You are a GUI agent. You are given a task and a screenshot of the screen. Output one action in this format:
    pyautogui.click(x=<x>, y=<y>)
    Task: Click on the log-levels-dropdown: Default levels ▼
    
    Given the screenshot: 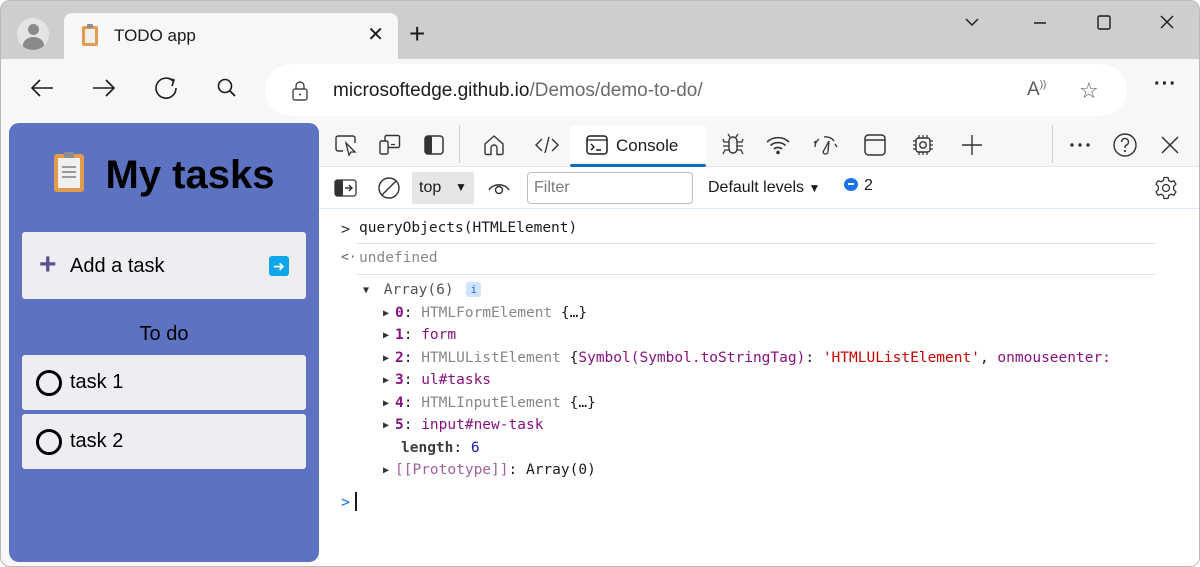 What is the action you would take?
    pyautogui.click(x=764, y=188)
    